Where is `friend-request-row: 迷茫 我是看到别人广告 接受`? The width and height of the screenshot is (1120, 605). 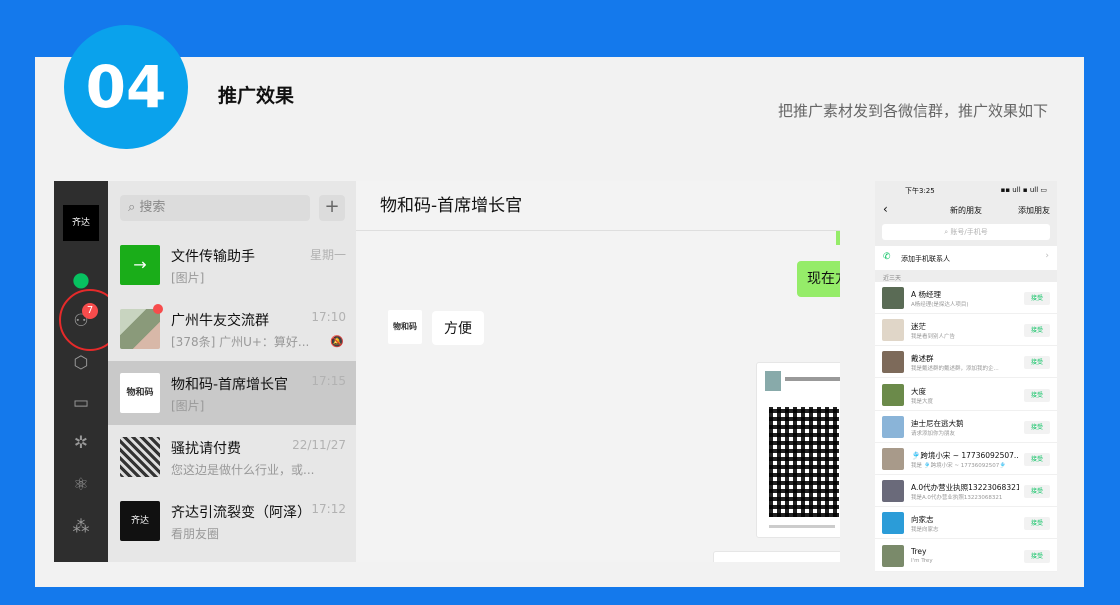
friend-request-row: 迷茫 我是看到别人广告 接受 is located at coordinates (966, 330).